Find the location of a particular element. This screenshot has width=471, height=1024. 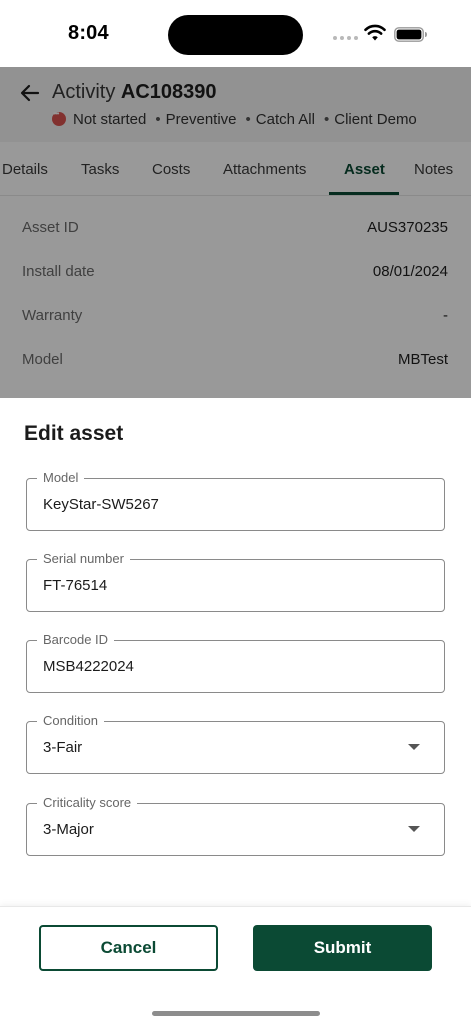

cellular-signal-icon is located at coordinates (345, 39).